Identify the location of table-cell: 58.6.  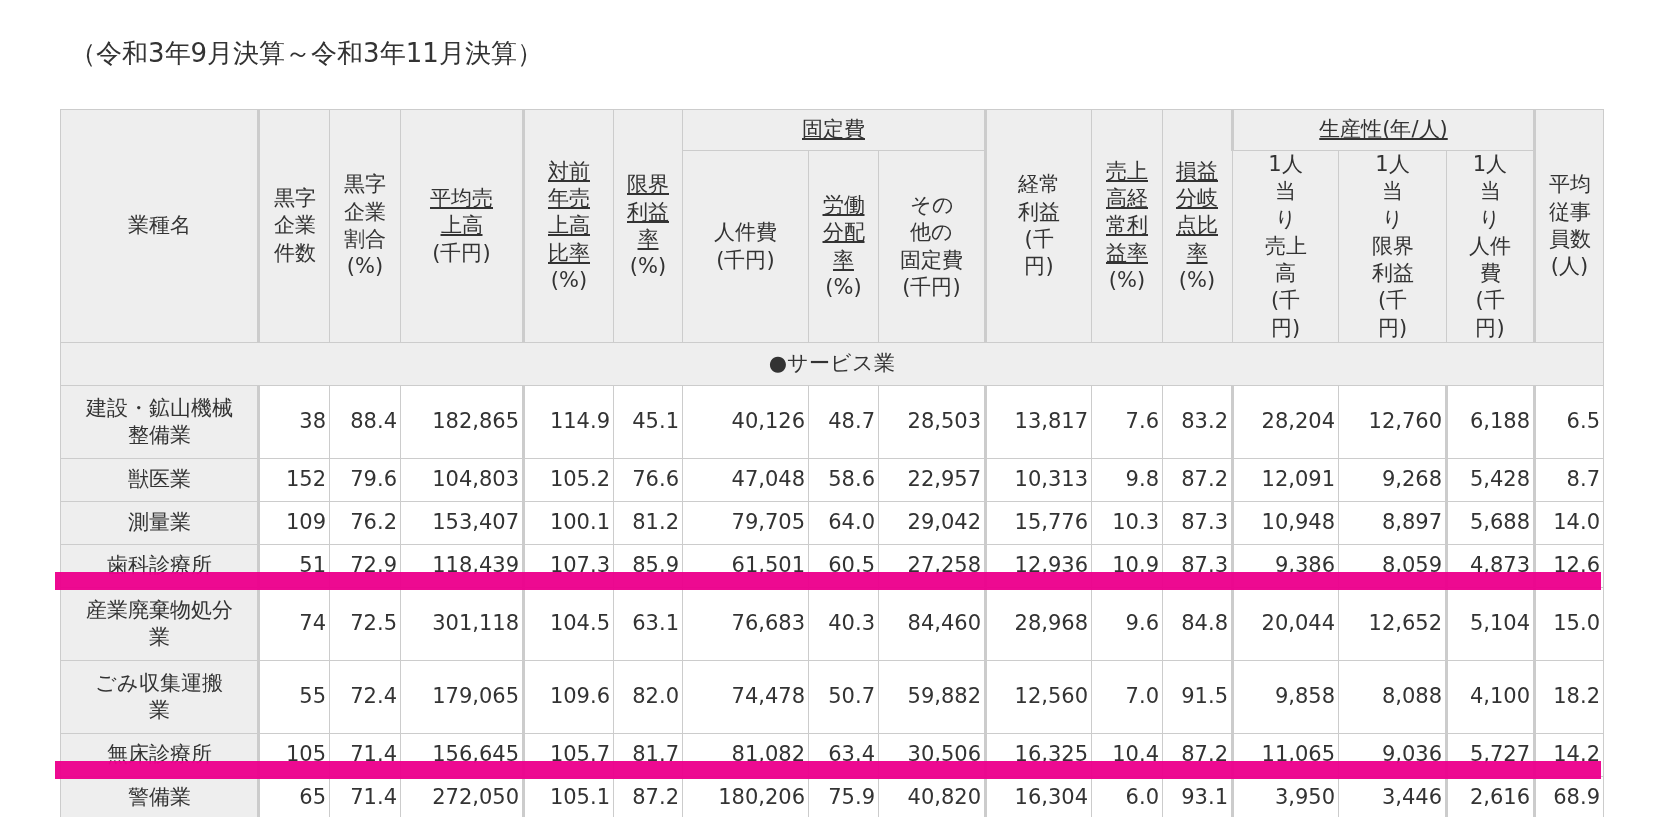
(843, 480).